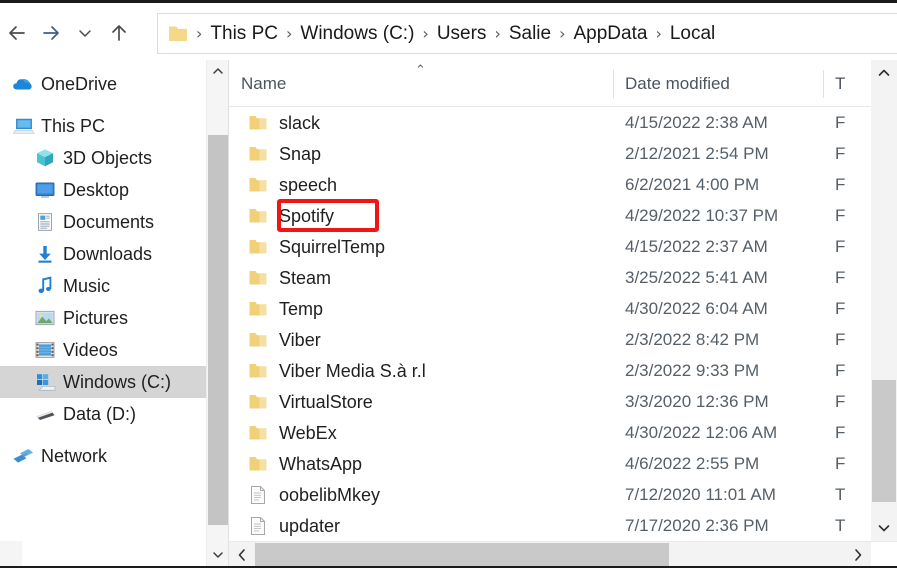  I want to click on column-header-date-modified: Date modified, so click(671, 83).